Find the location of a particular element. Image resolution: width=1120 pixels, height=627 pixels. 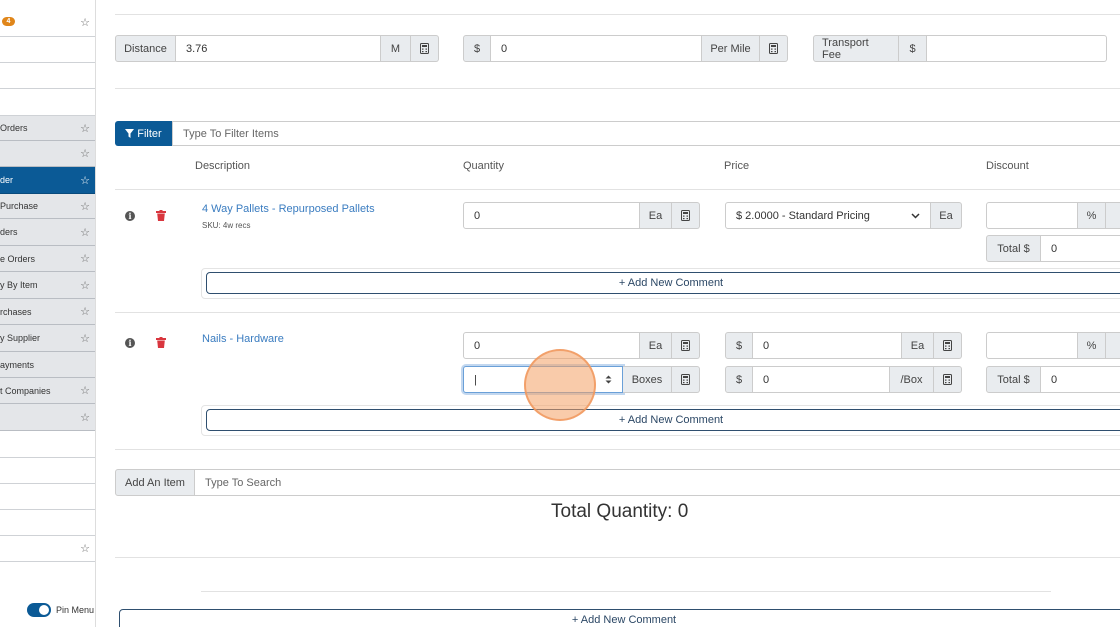

sidebar-item: Purchase ☆ is located at coordinates (47, 206).